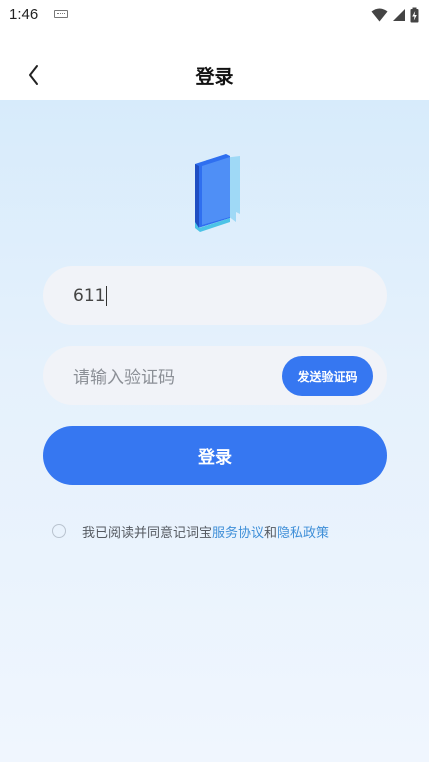 The width and height of the screenshot is (429, 762). What do you see at coordinates (124, 378) in the screenshot?
I see `code-placeholder: 请输入验证码` at bounding box center [124, 378].